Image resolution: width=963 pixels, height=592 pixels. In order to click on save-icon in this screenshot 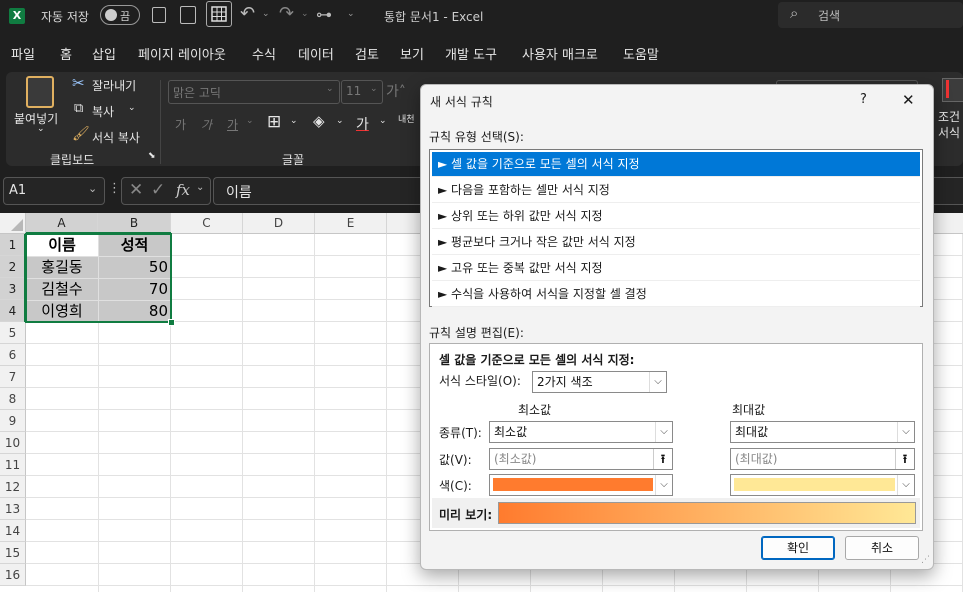, I will do `click(159, 15)`.